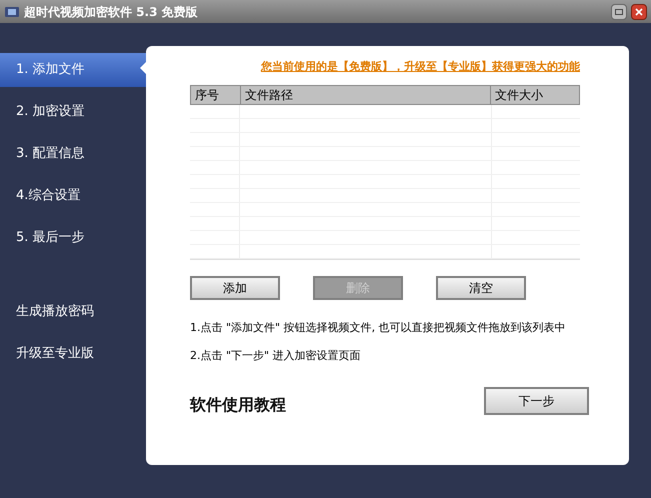  What do you see at coordinates (73, 238) in the screenshot?
I see `sidebar-item: 5. 最后一步` at bounding box center [73, 238].